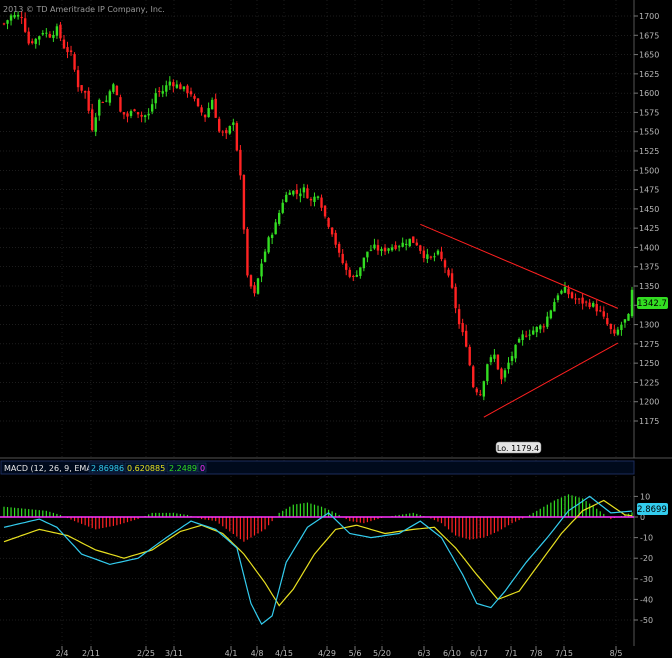 The image size is (672, 658). I want to click on diff-value: 2.24897, so click(185, 468).